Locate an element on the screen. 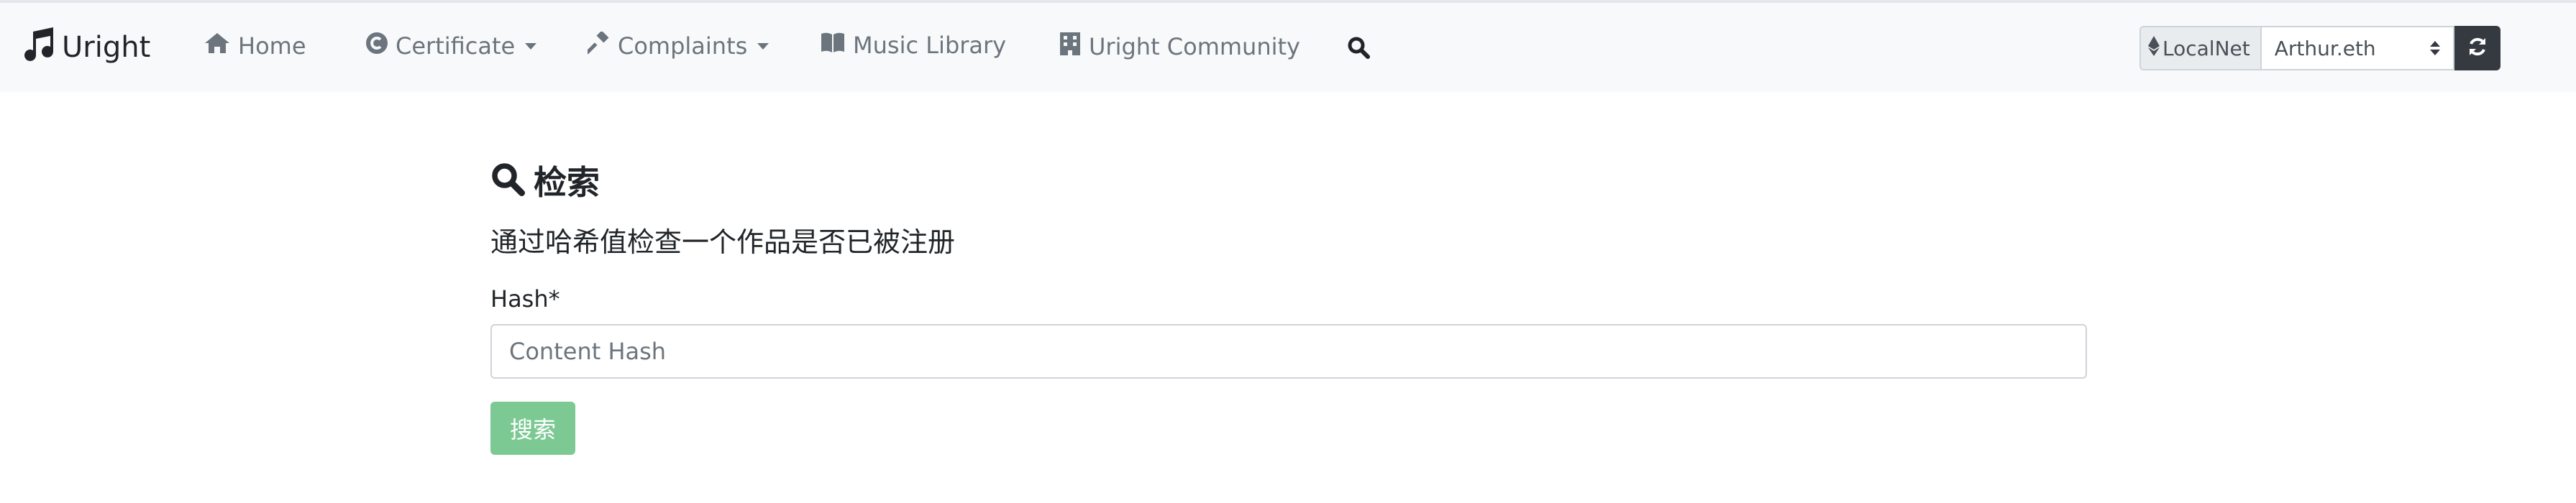  network-indicator: LocalNet is located at coordinates (2199, 48).